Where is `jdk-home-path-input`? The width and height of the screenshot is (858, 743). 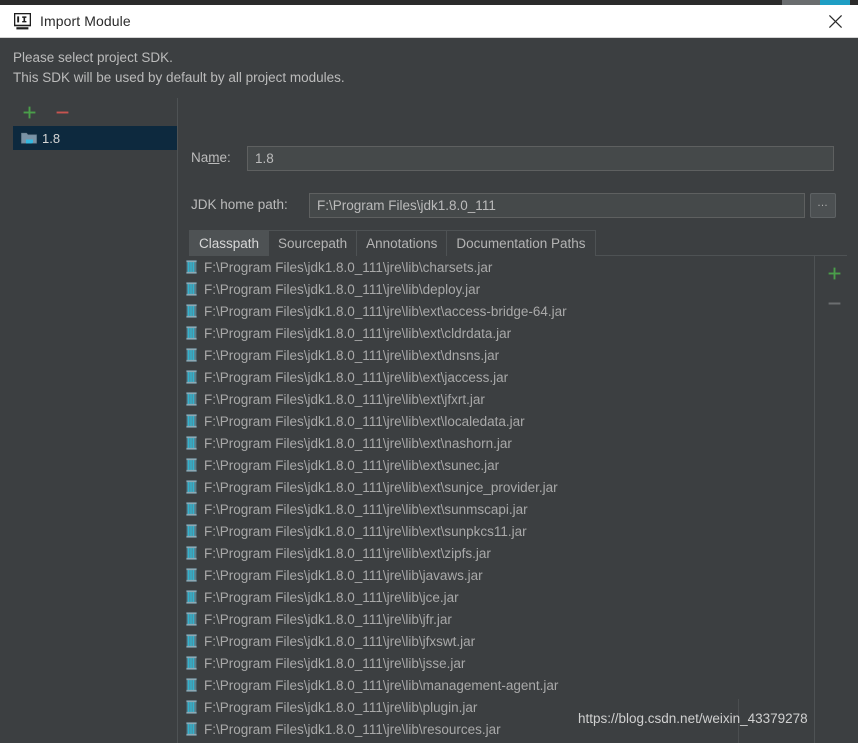
jdk-home-path-input is located at coordinates (557, 205).